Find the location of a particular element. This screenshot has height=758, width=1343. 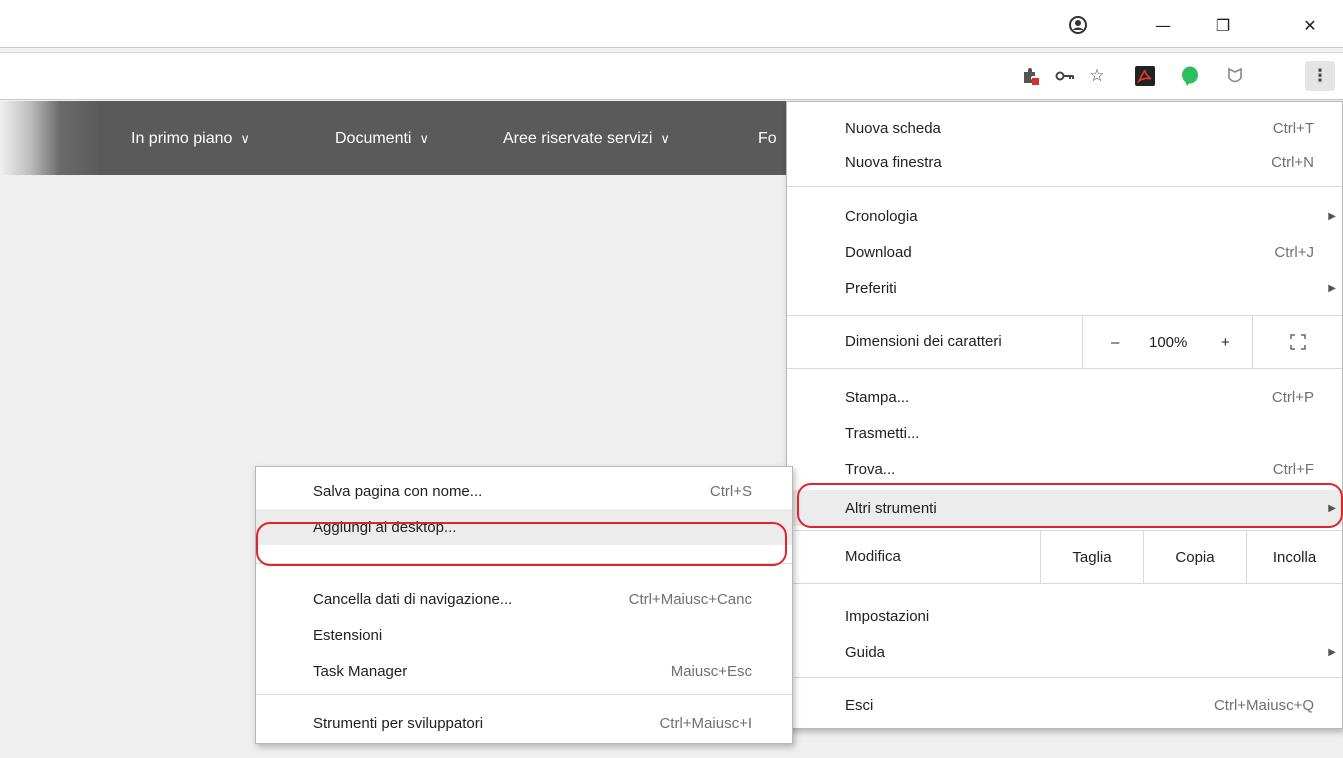

menu-item-preferiti: Preferiti ▶ is located at coordinates (1064, 288).